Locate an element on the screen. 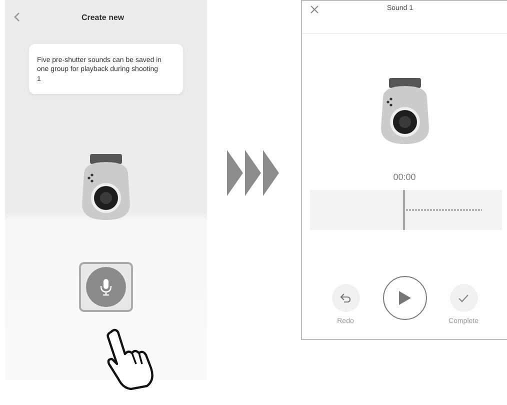 The image size is (507, 405). microphone-icon is located at coordinates (106, 287).